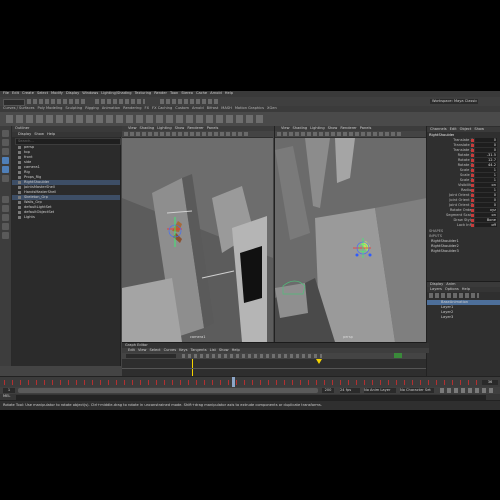 Image resolution: width=500 pixels, height=500 pixels. I want to click on mode-dropdown, so click(14, 102).